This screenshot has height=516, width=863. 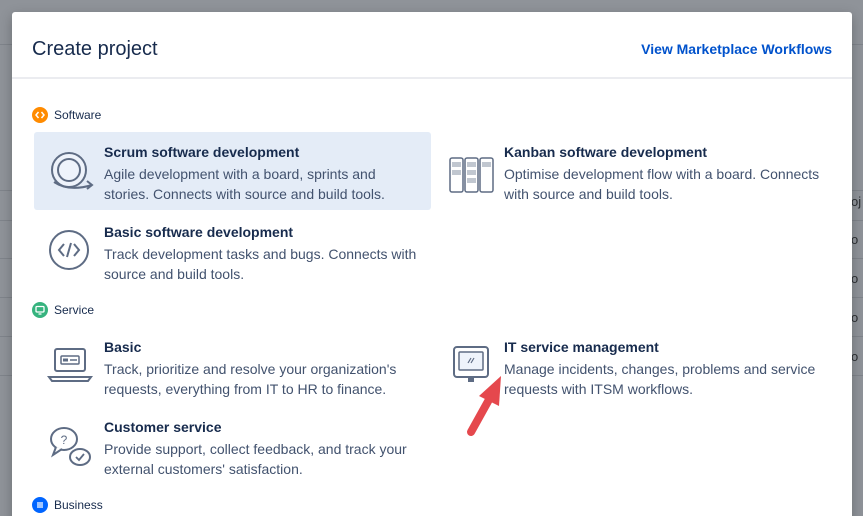 What do you see at coordinates (70, 170) in the screenshot?
I see `scrum-cycle-icon` at bounding box center [70, 170].